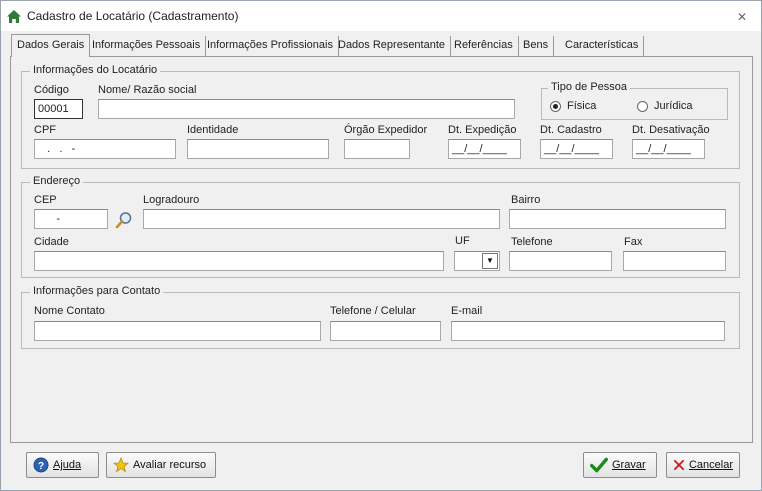 The height and width of the screenshot is (491, 762). What do you see at coordinates (67, 465) in the screenshot?
I see `ajuda-label: Ajuda` at bounding box center [67, 465].